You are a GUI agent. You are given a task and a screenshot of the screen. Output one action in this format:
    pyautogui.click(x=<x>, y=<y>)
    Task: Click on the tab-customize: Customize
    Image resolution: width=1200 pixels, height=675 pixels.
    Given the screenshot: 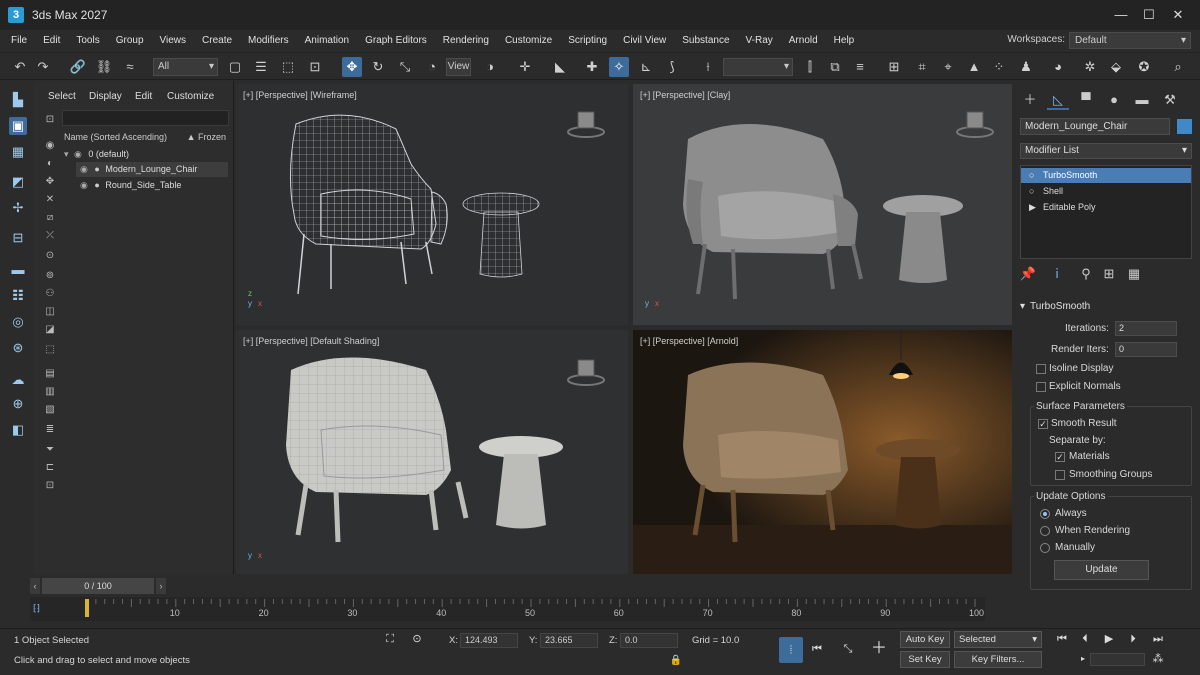 What is the action you would take?
    pyautogui.click(x=190, y=96)
    